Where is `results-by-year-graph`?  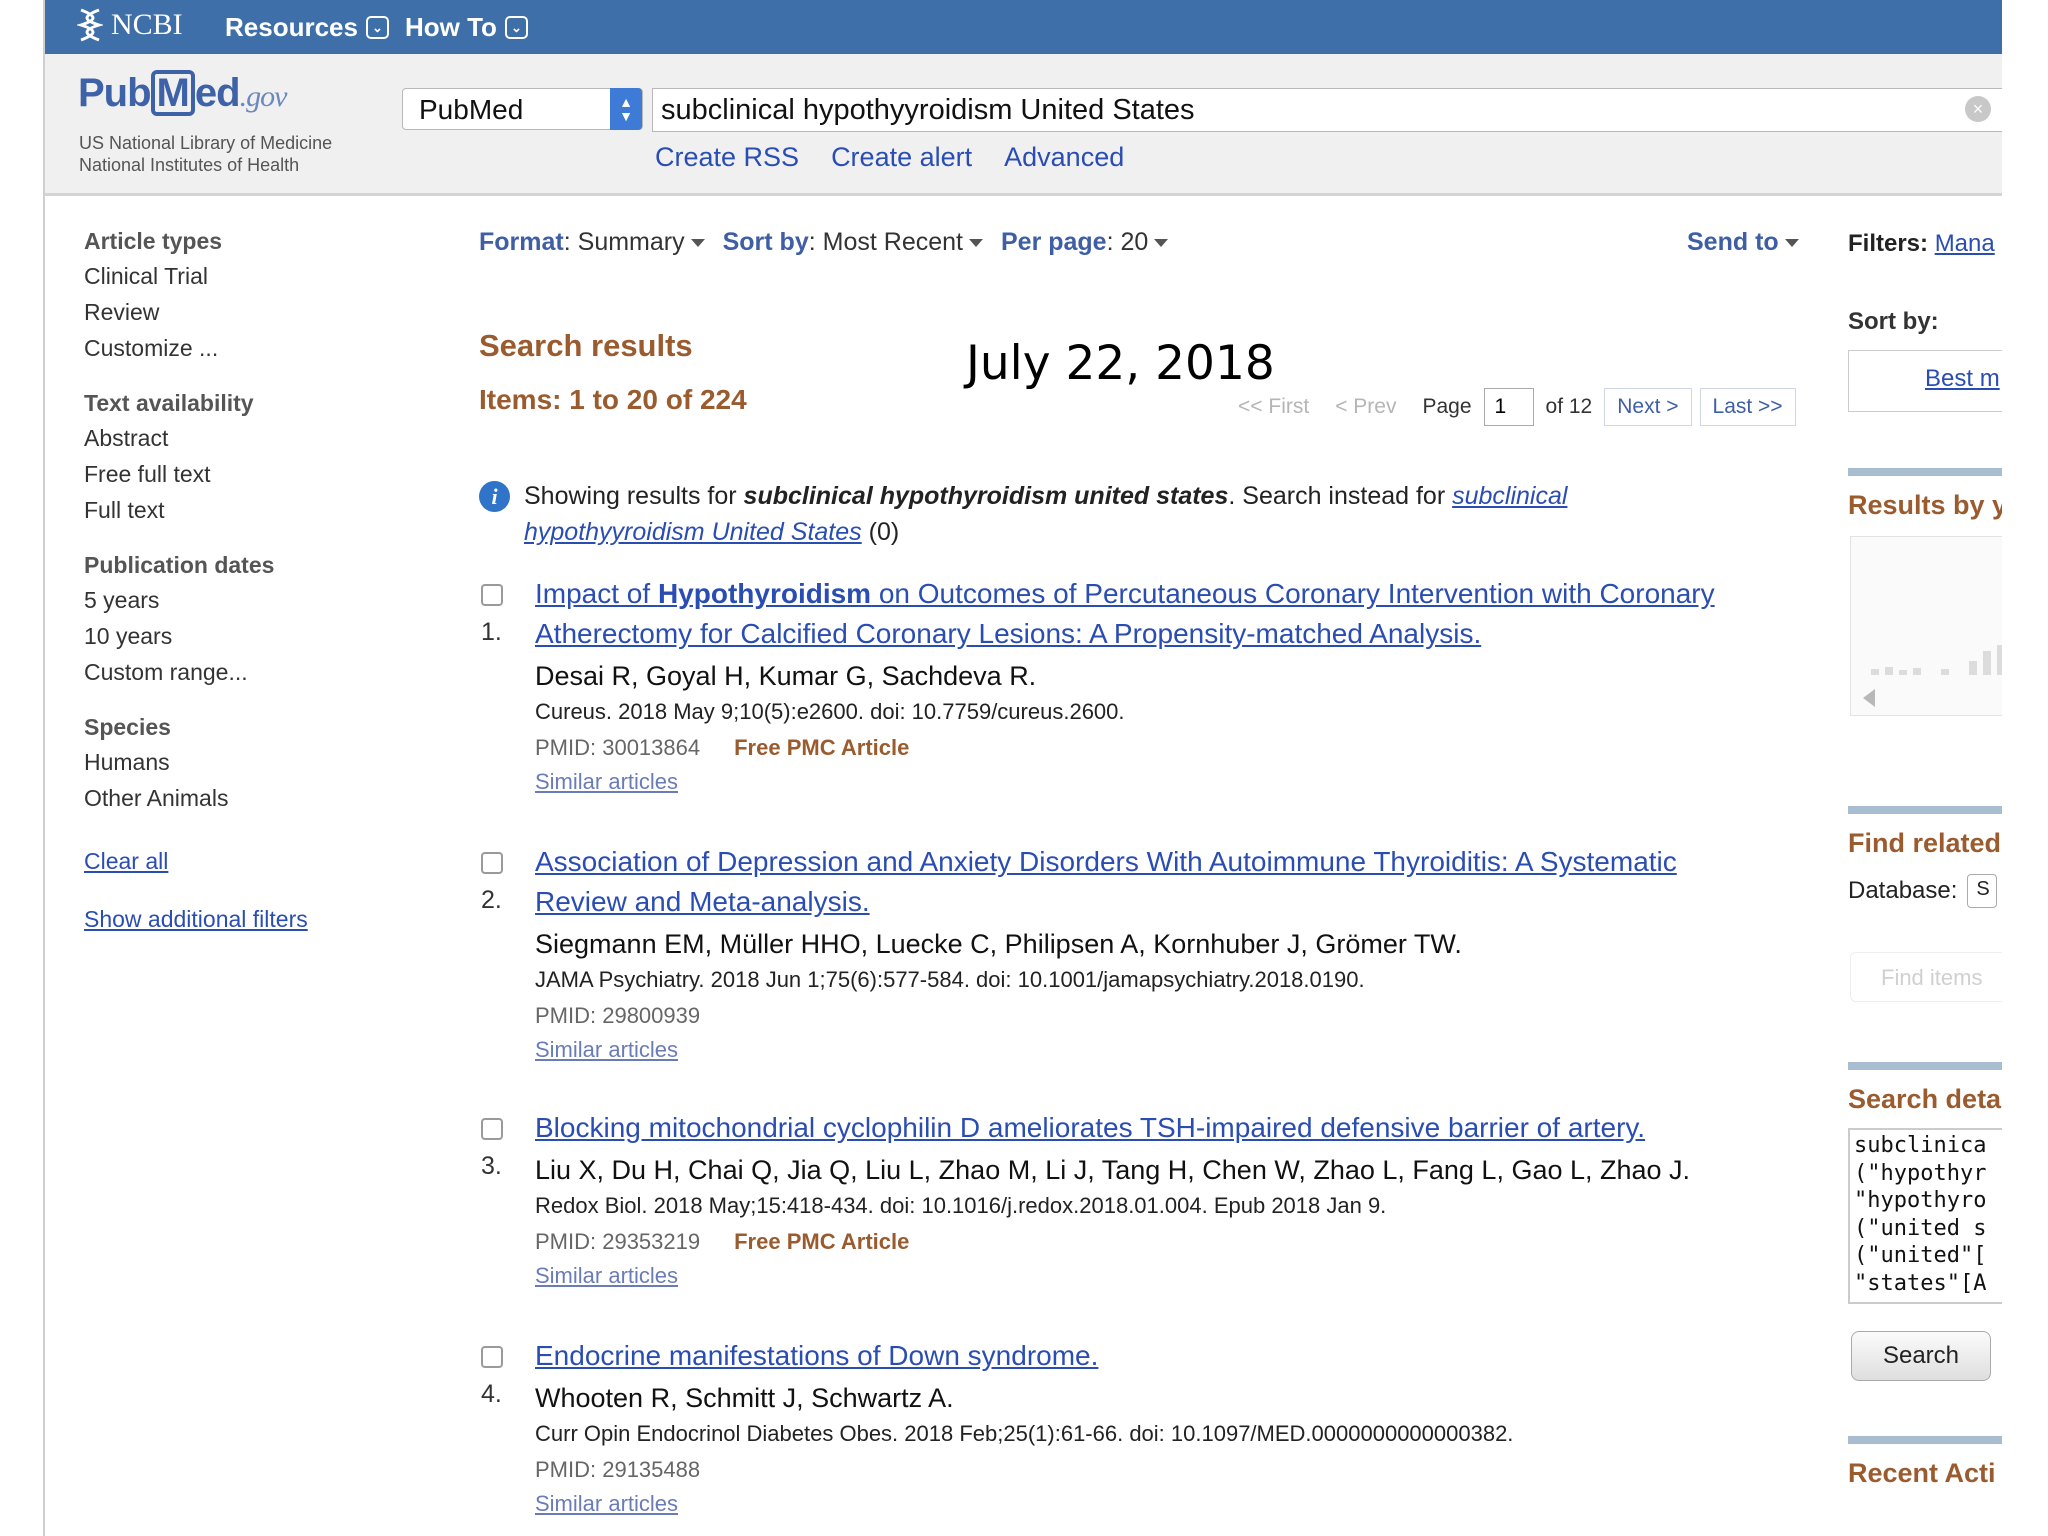
results-by-year-graph is located at coordinates (1930, 626).